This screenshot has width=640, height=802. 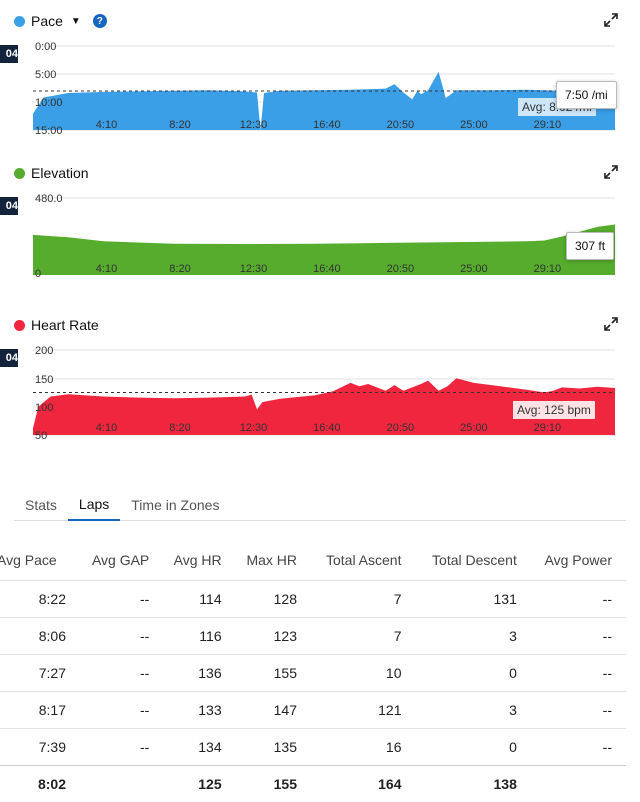 I want to click on table-cell: 128, so click(x=273, y=598).